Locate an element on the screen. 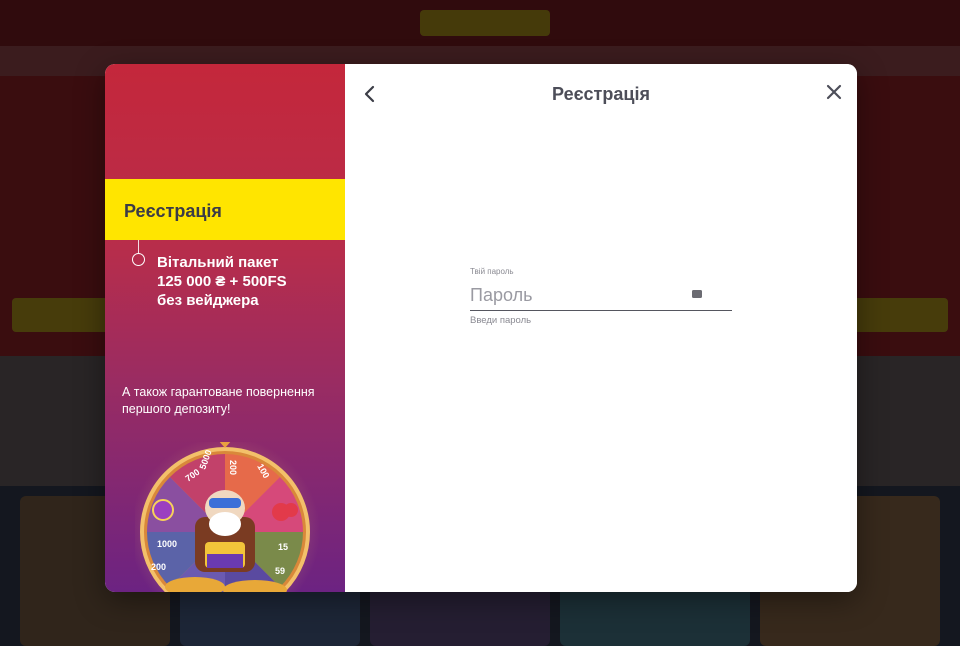  promo-title: Реєстрація is located at coordinates (225, 209).